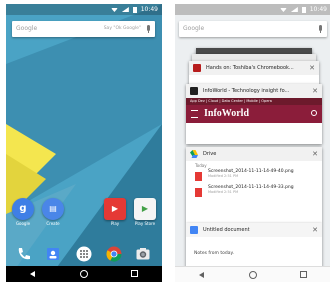 Image resolution: width=330 pixels, height=285 pixels. I want to click on card-header: InfoWorld - Technology insight fo... ✕, so click(254, 91).